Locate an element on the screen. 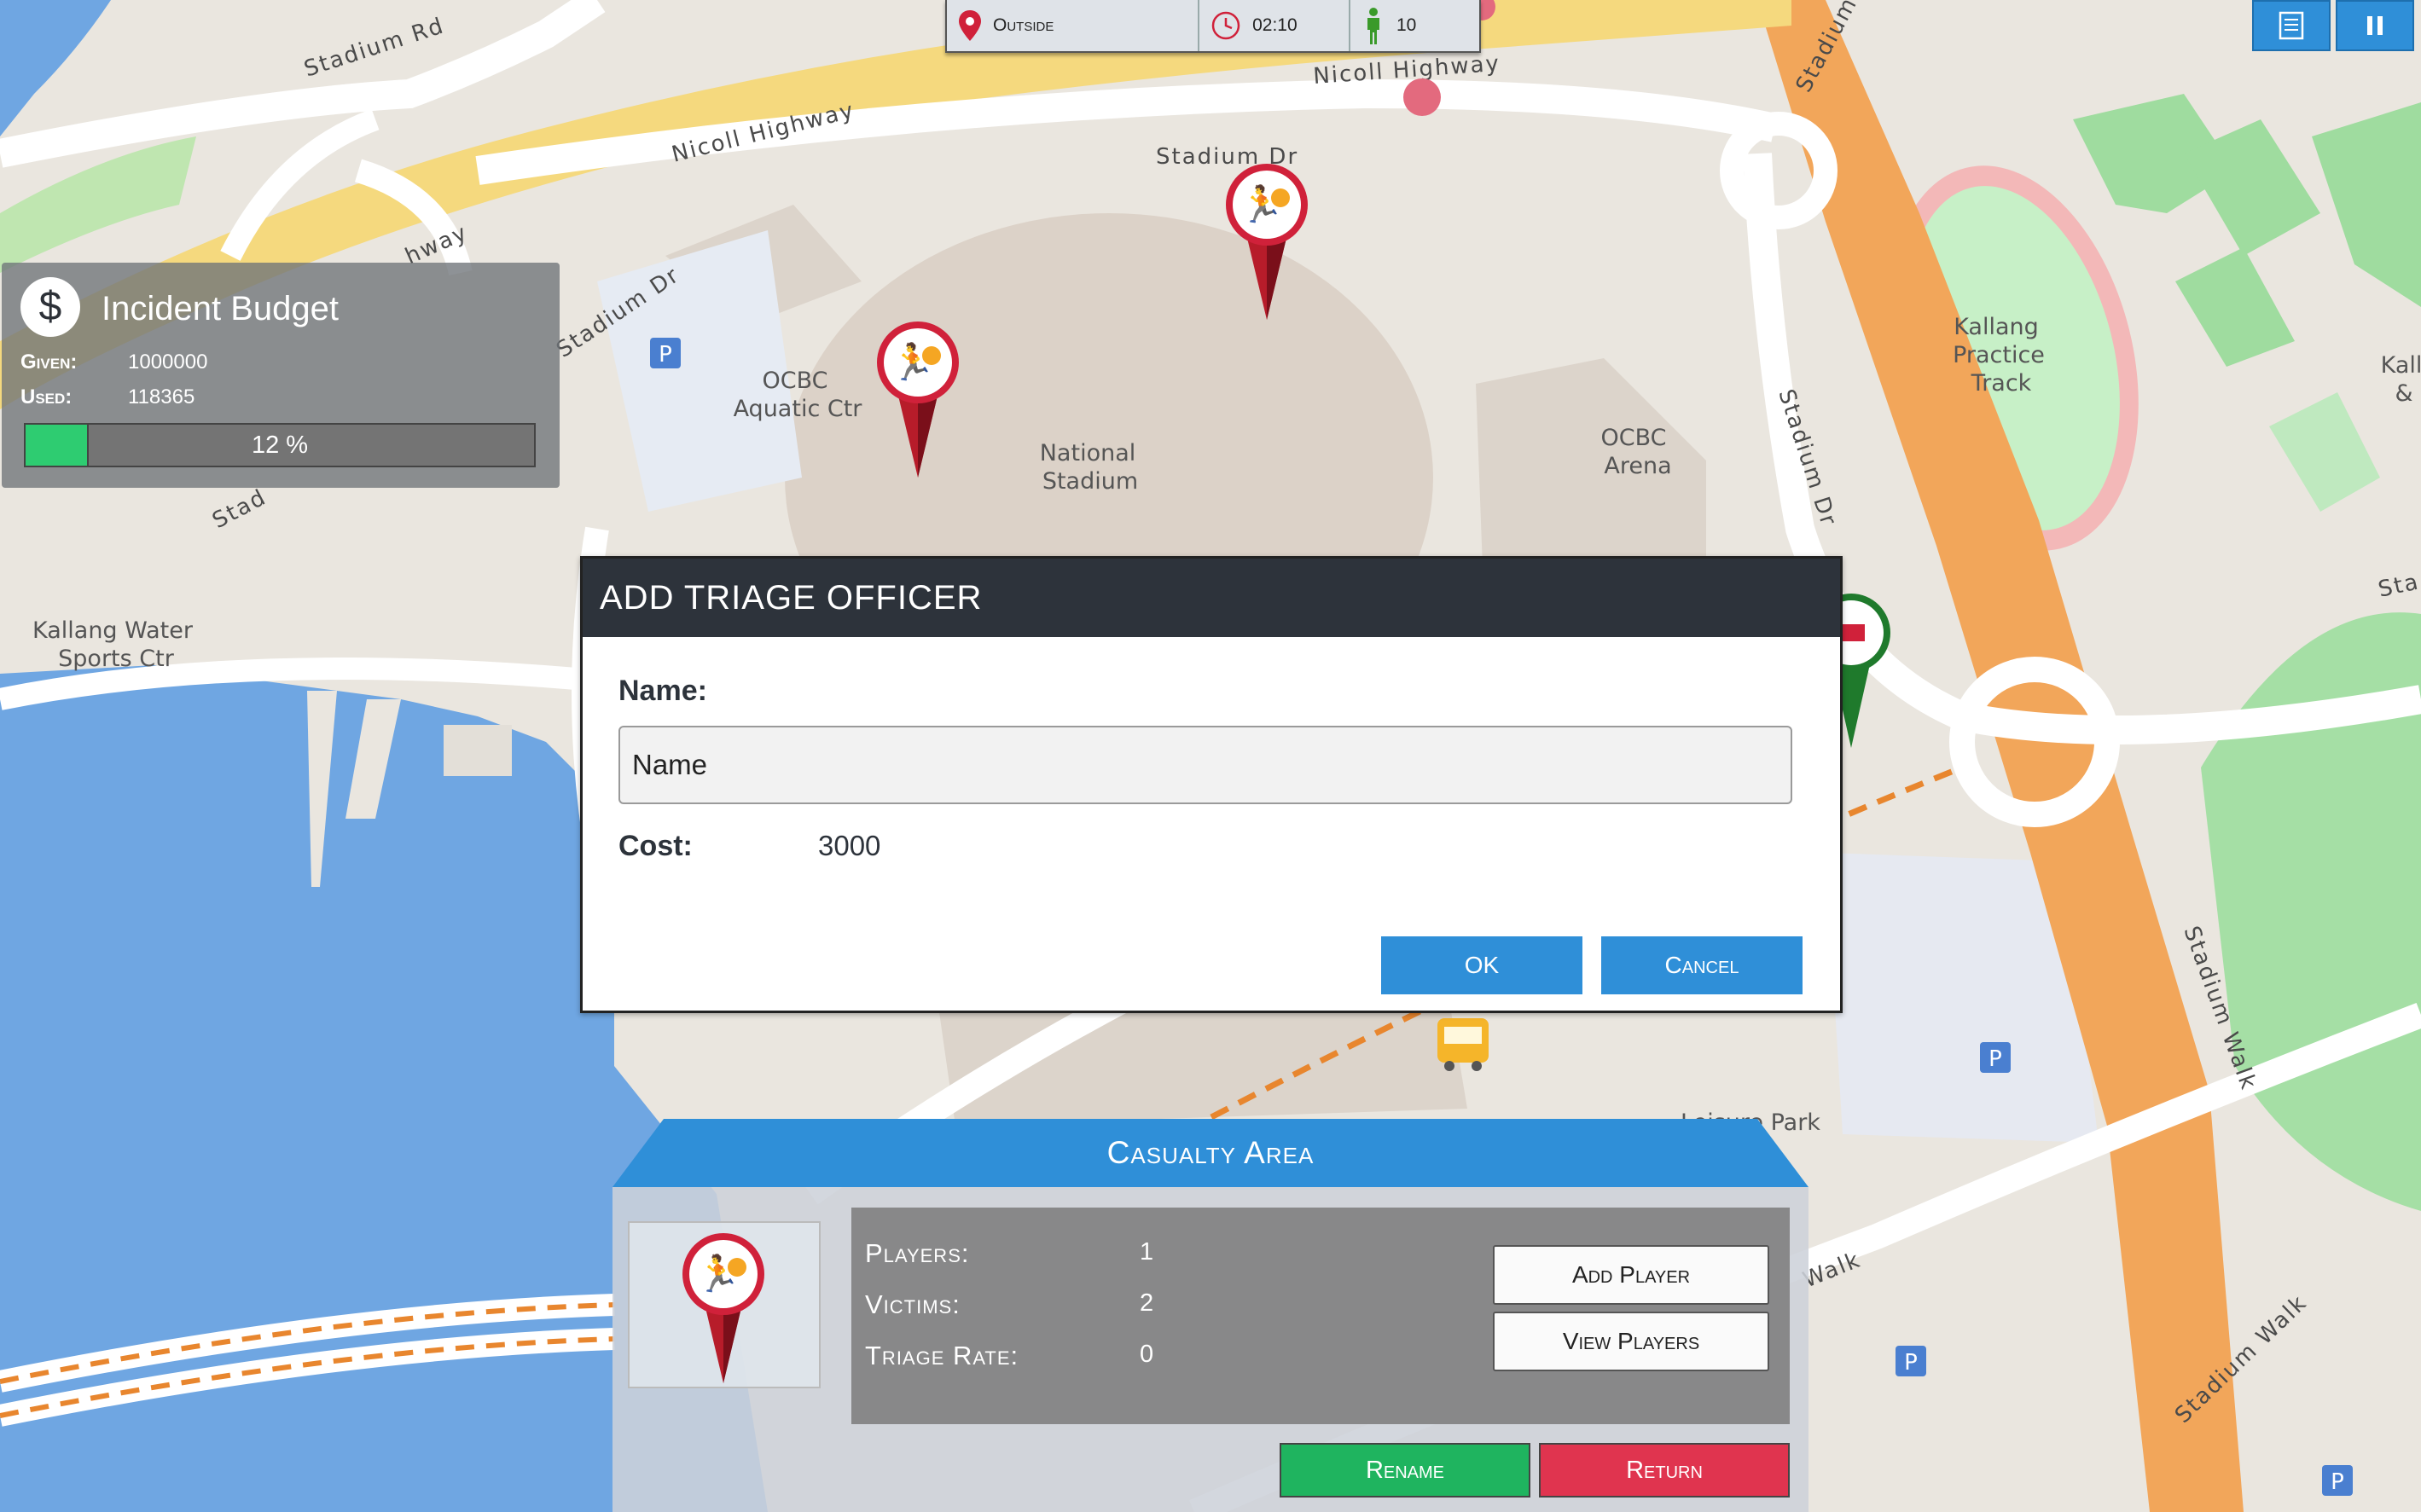 This screenshot has height=1512, width=2421. budget-progress-bar: 12 % is located at coordinates (280, 445).